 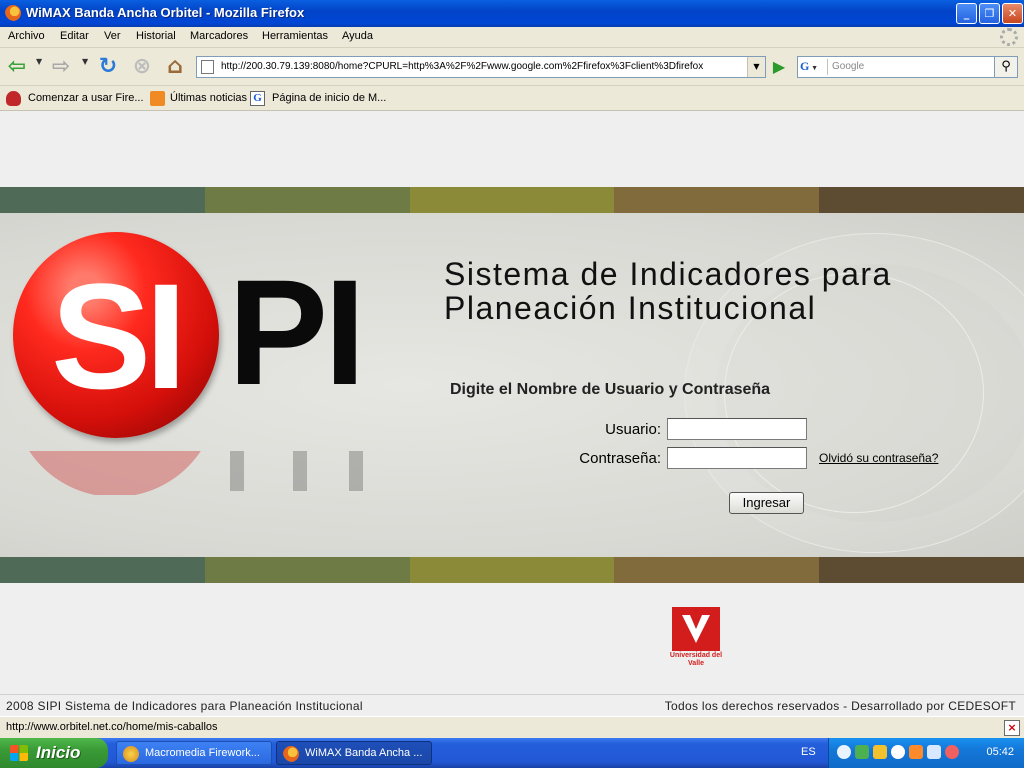 I want to click on bottom-color-stripe, so click(x=512, y=570).